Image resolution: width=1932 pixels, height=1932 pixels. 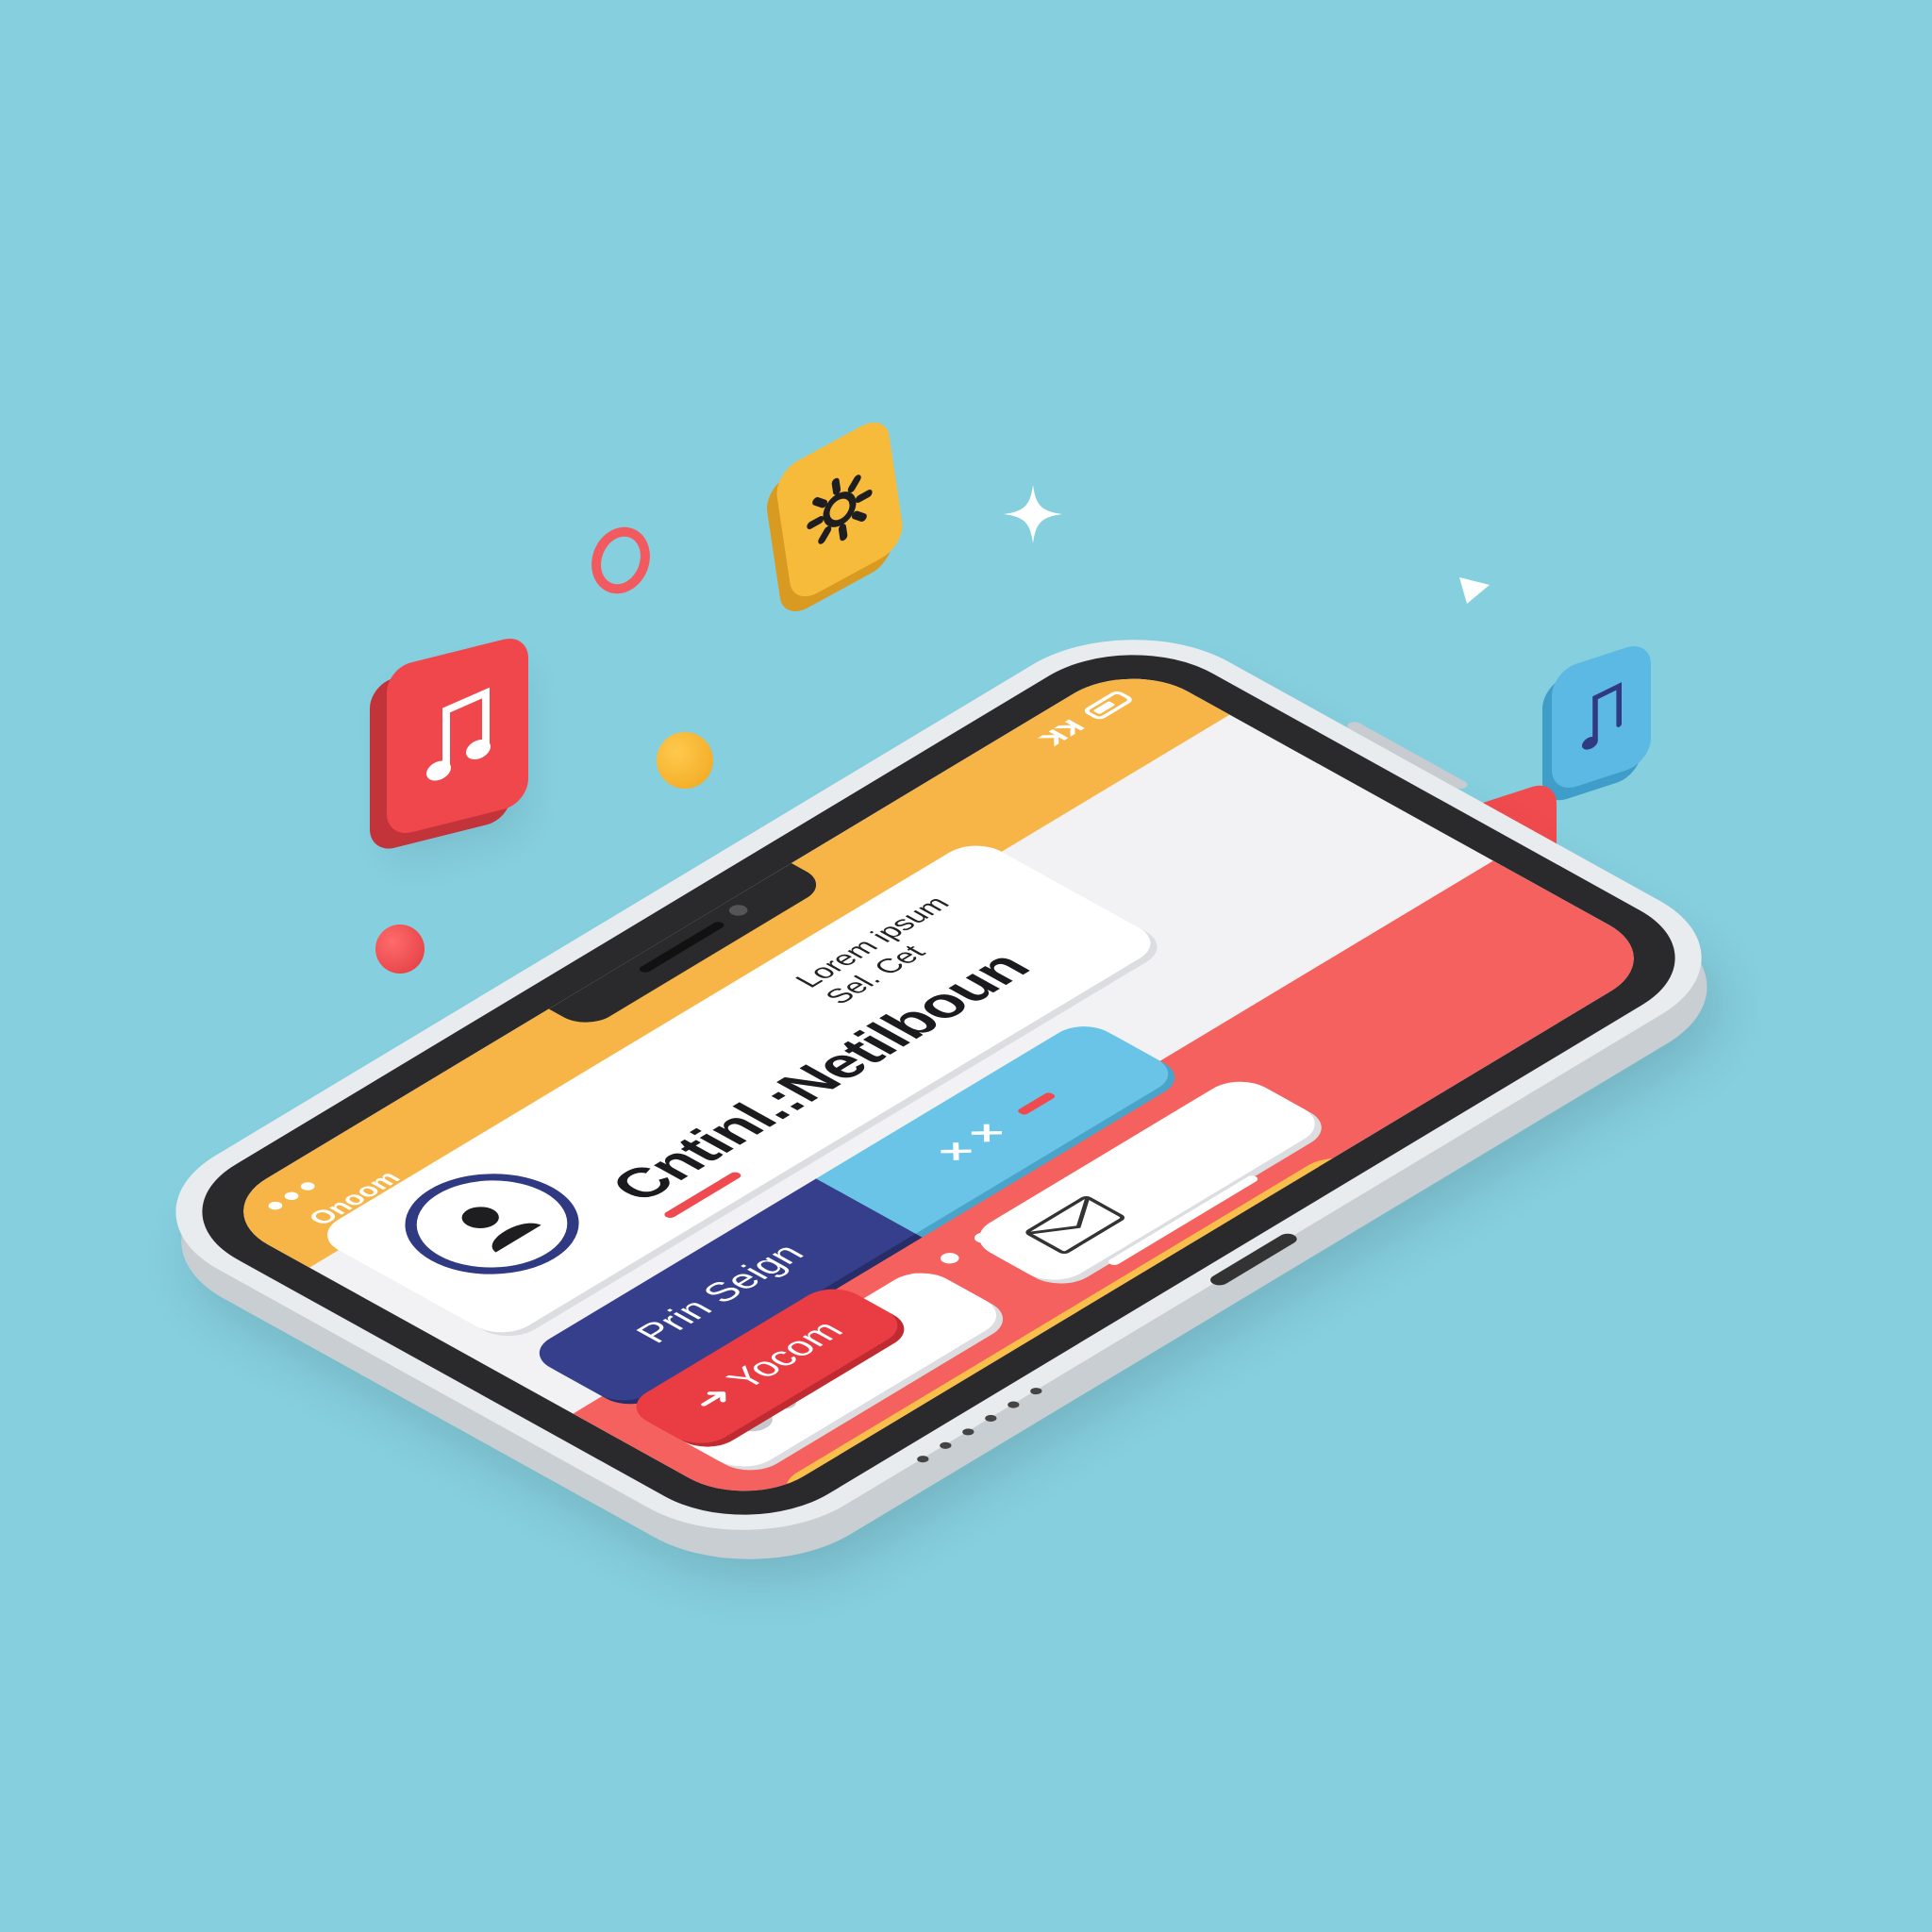 I want to click on floating-ball-red, so click(x=400, y=949).